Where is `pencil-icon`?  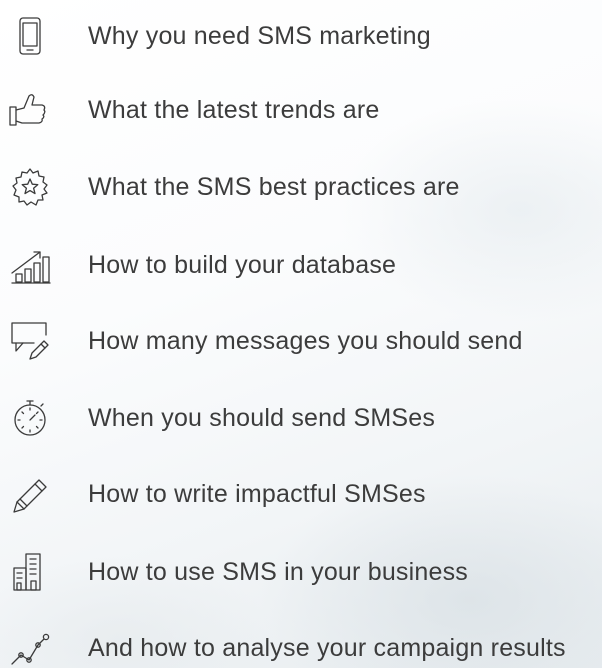 pencil-icon is located at coordinates (30, 494).